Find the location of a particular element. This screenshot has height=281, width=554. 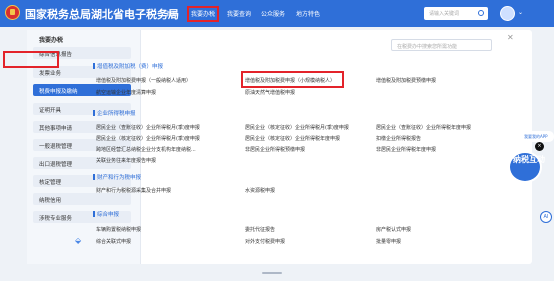

link-related-party-report: 关联业务往来年度报告申报 is located at coordinates (126, 160).